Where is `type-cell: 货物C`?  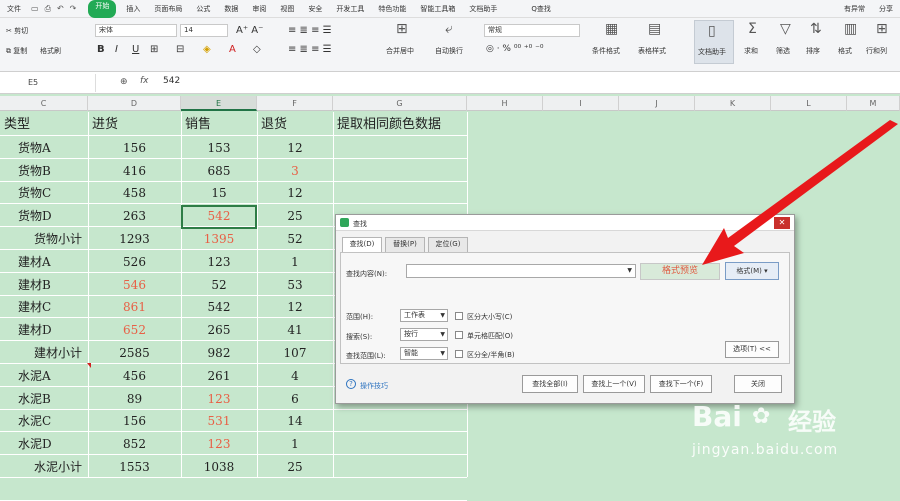 type-cell: 货物C is located at coordinates (53, 193).